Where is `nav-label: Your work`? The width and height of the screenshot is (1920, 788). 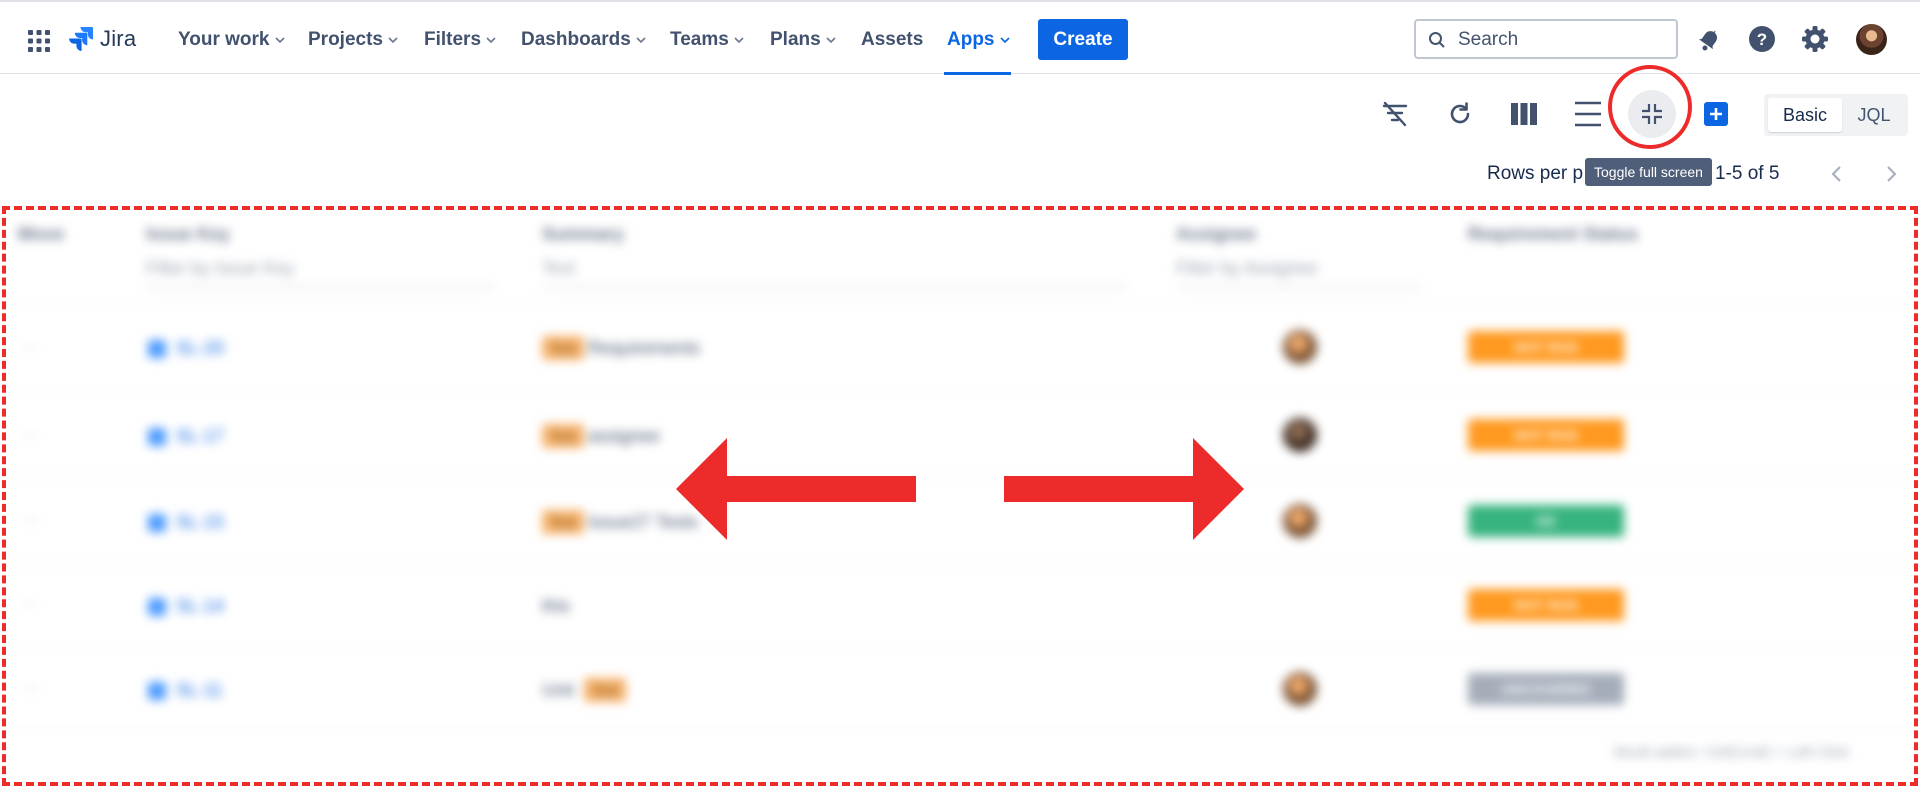
nav-label: Your work is located at coordinates (224, 39).